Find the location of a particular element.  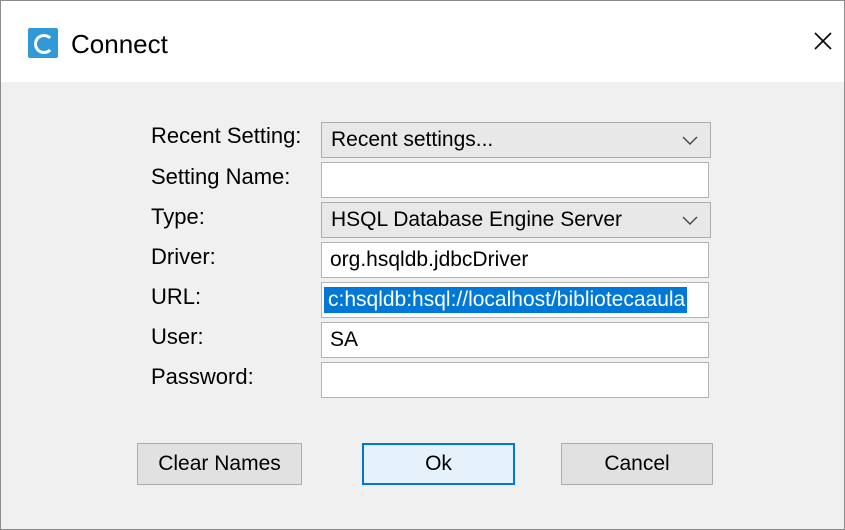

app-icon-ring is located at coordinates (44, 44).